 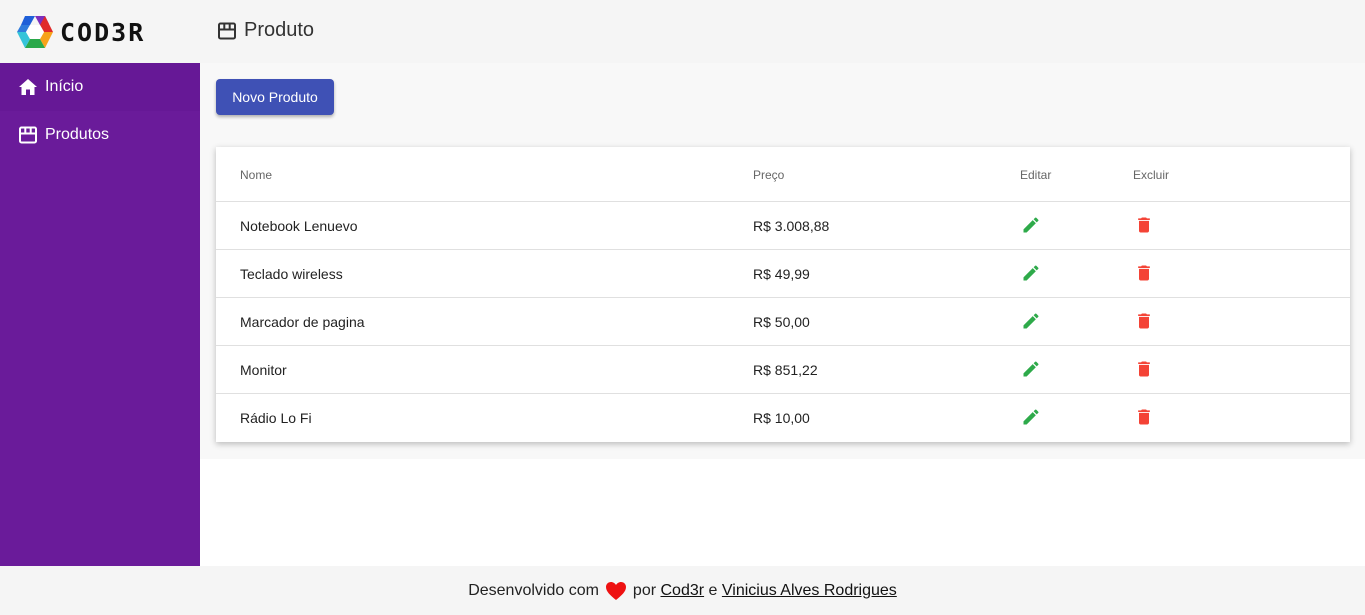 What do you see at coordinates (533, 590) in the screenshot?
I see `footer-prefix: Desenvolvido com` at bounding box center [533, 590].